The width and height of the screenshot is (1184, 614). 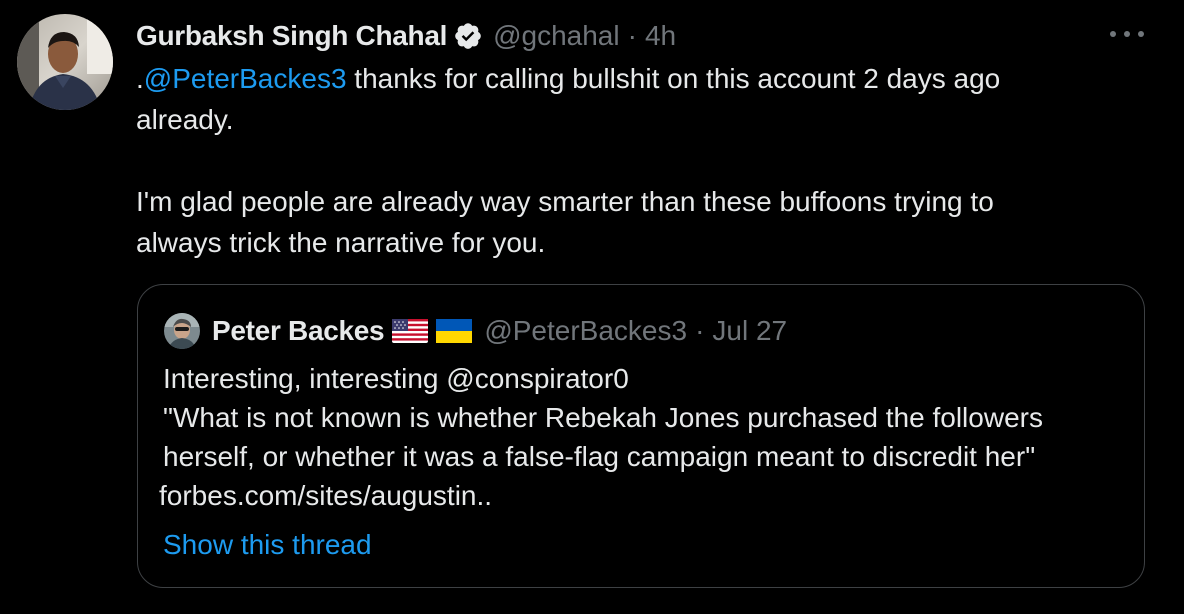 I want to click on tweet-text-prefix: ., so click(x=140, y=78).